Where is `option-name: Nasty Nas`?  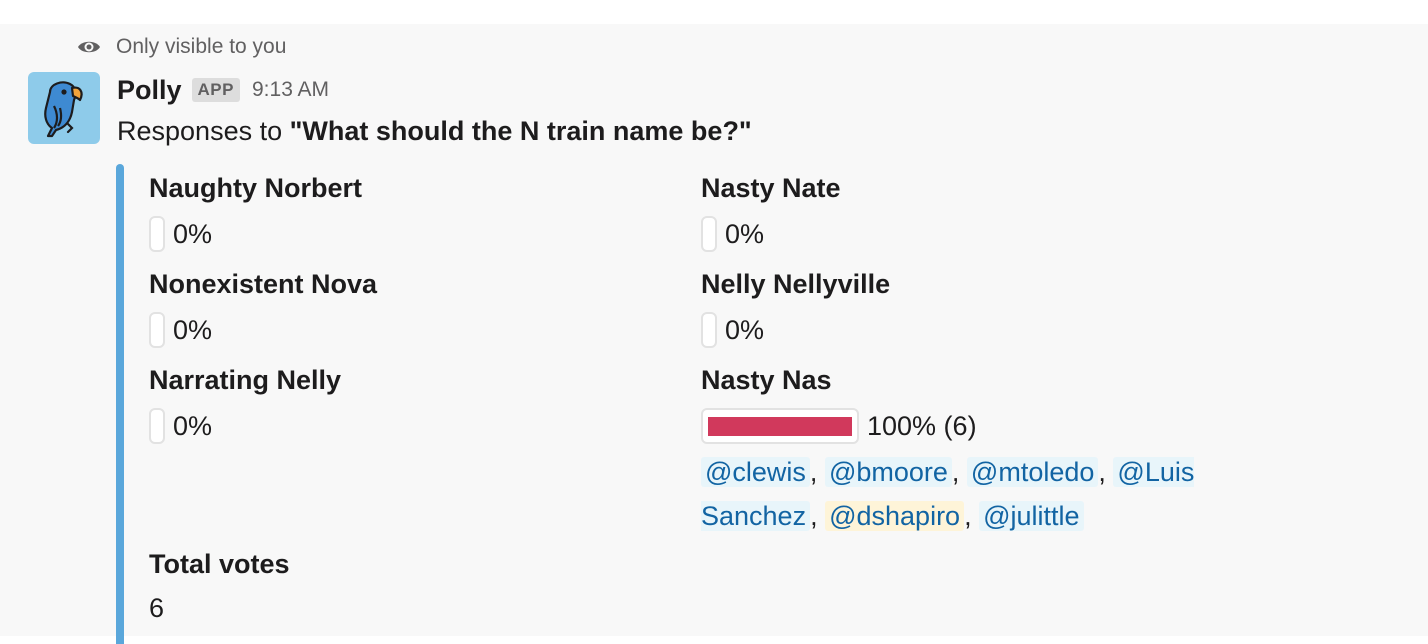
option-name: Nasty Nas is located at coordinates (766, 380).